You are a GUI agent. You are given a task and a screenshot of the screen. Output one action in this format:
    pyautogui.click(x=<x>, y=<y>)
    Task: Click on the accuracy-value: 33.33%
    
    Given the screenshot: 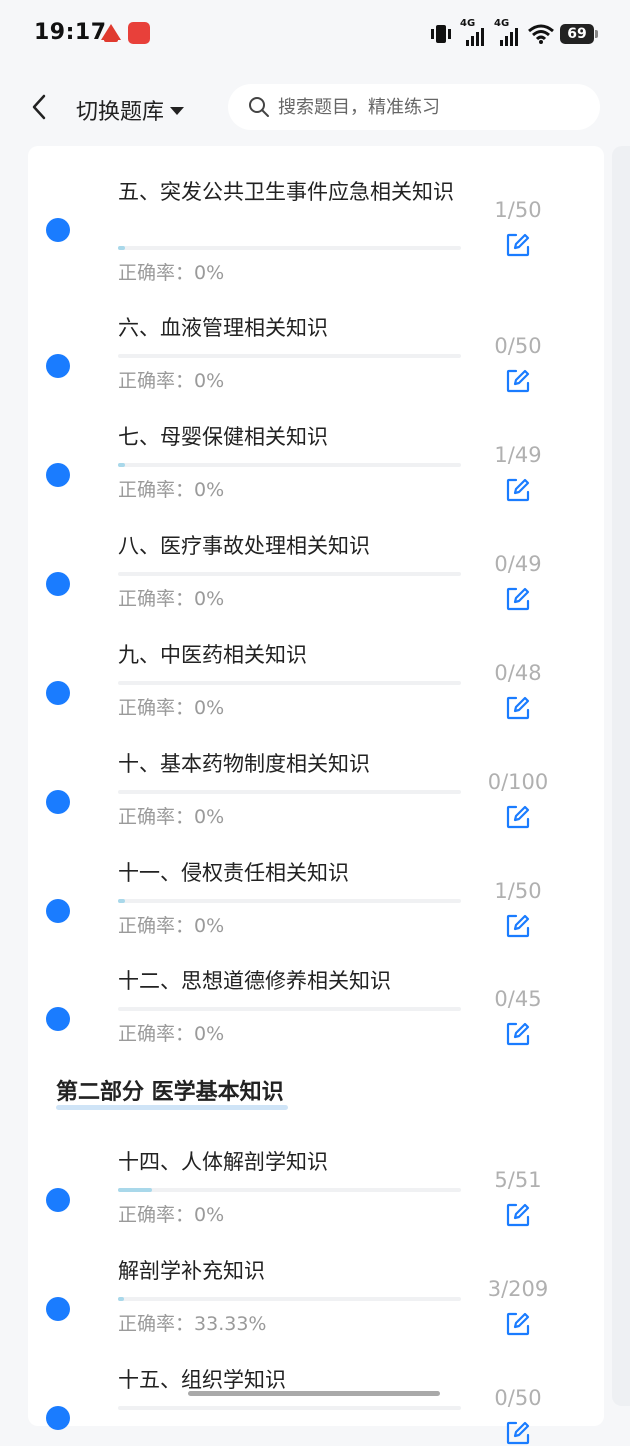 What is the action you would take?
    pyautogui.click(x=230, y=1324)
    